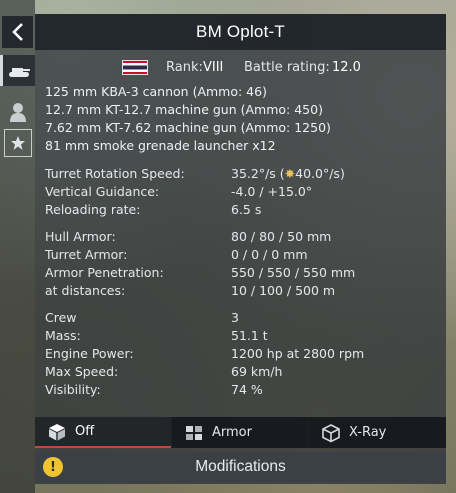 The height and width of the screenshot is (493, 456). Describe the element at coordinates (115, 173) in the screenshot. I see `turret-rotation-label: Turret Rotation Speed:` at that location.